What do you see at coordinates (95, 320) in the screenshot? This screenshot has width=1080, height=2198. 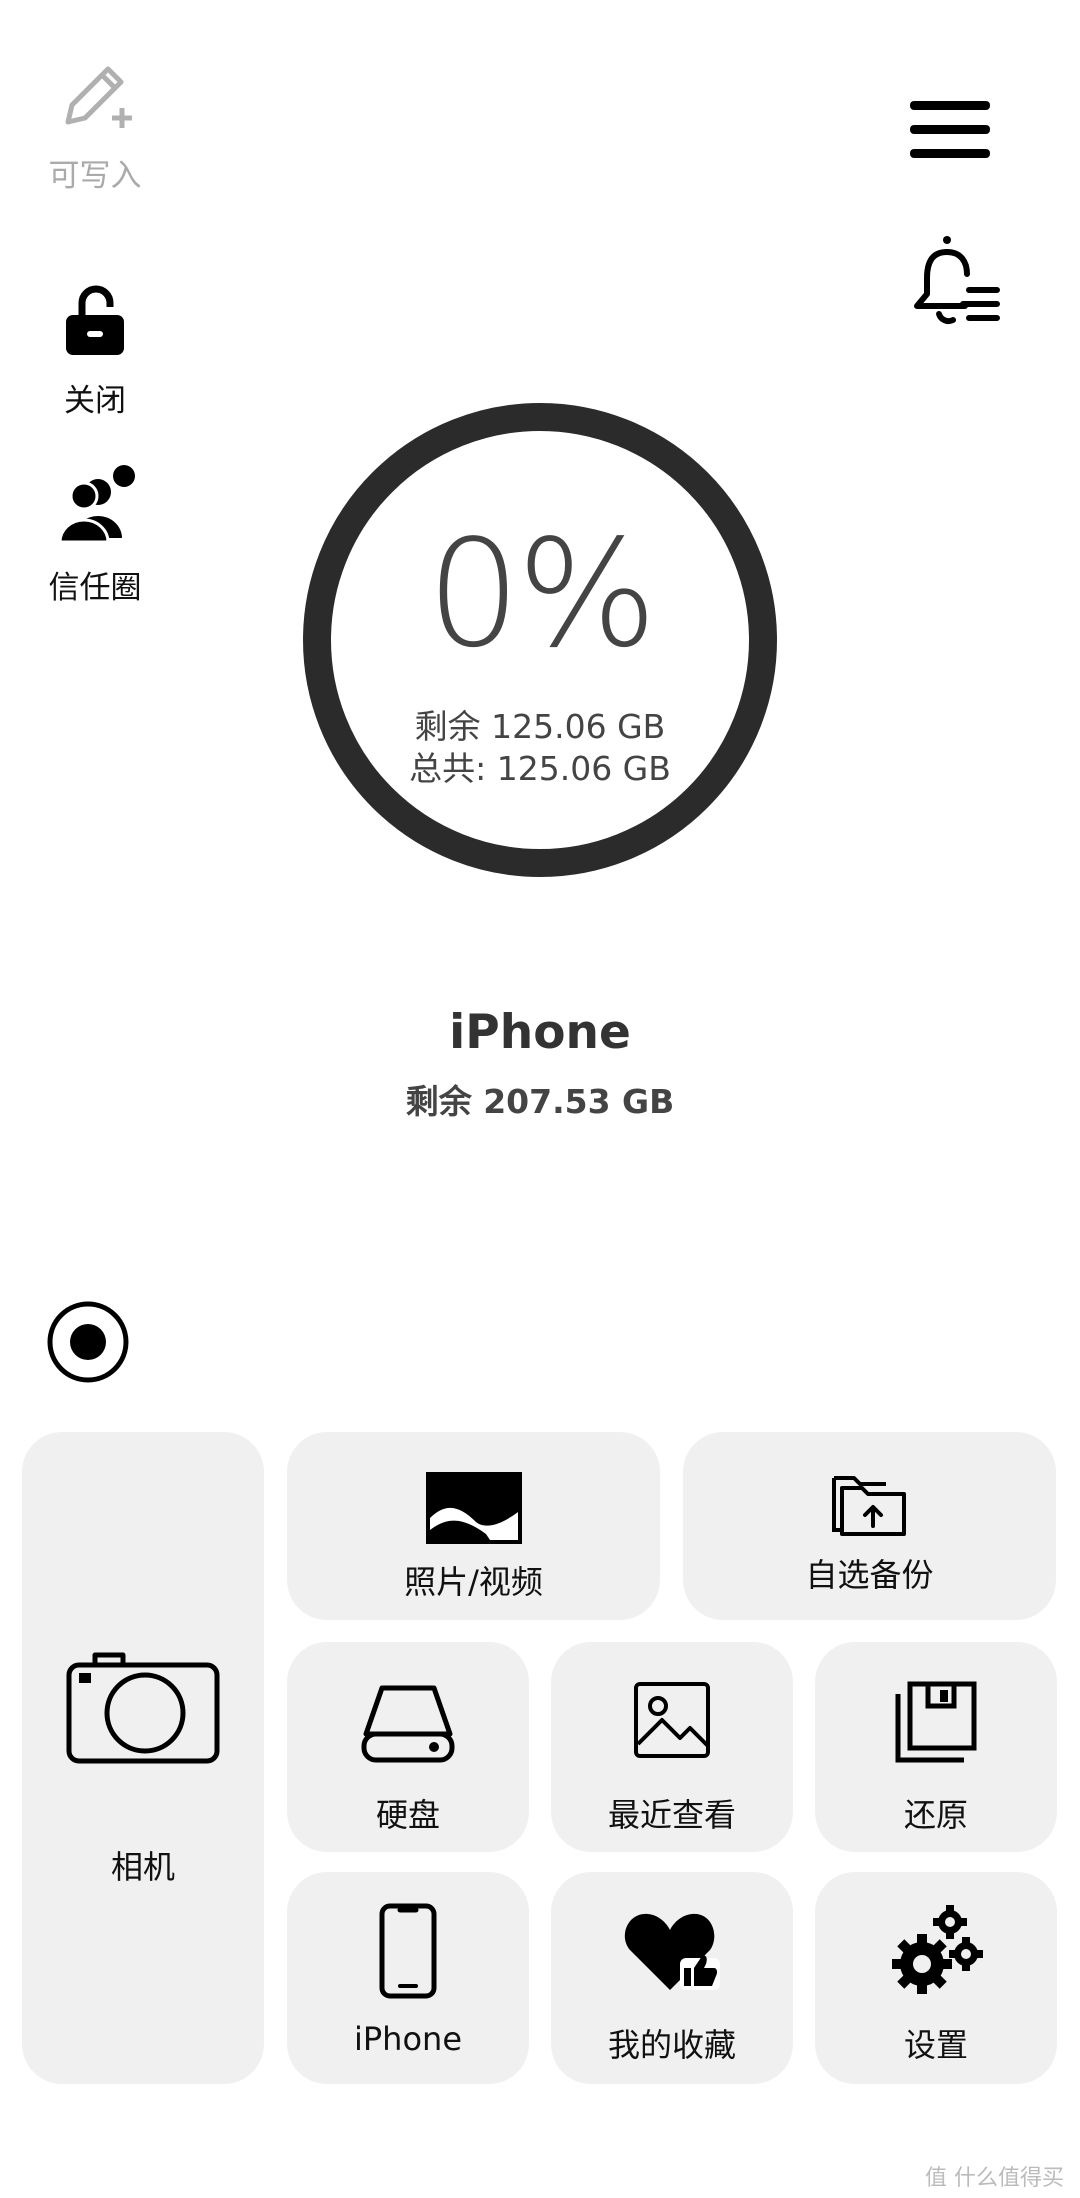 I see `unlock-icon` at bounding box center [95, 320].